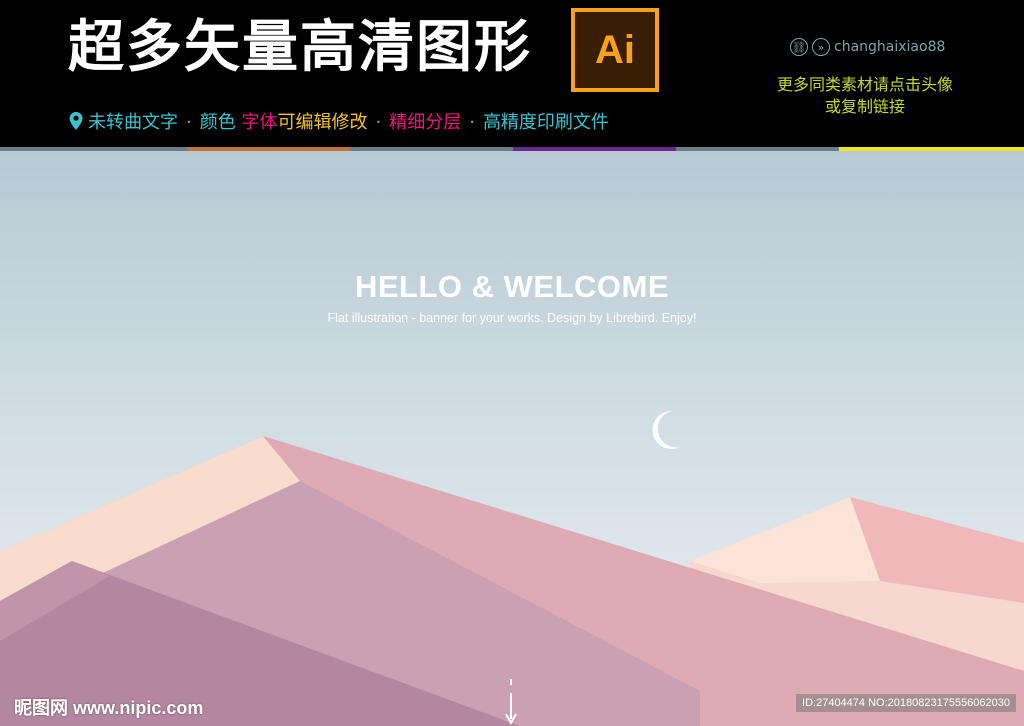 The height and width of the screenshot is (726, 1024). I want to click on ai-logo-text: Ai, so click(615, 50).